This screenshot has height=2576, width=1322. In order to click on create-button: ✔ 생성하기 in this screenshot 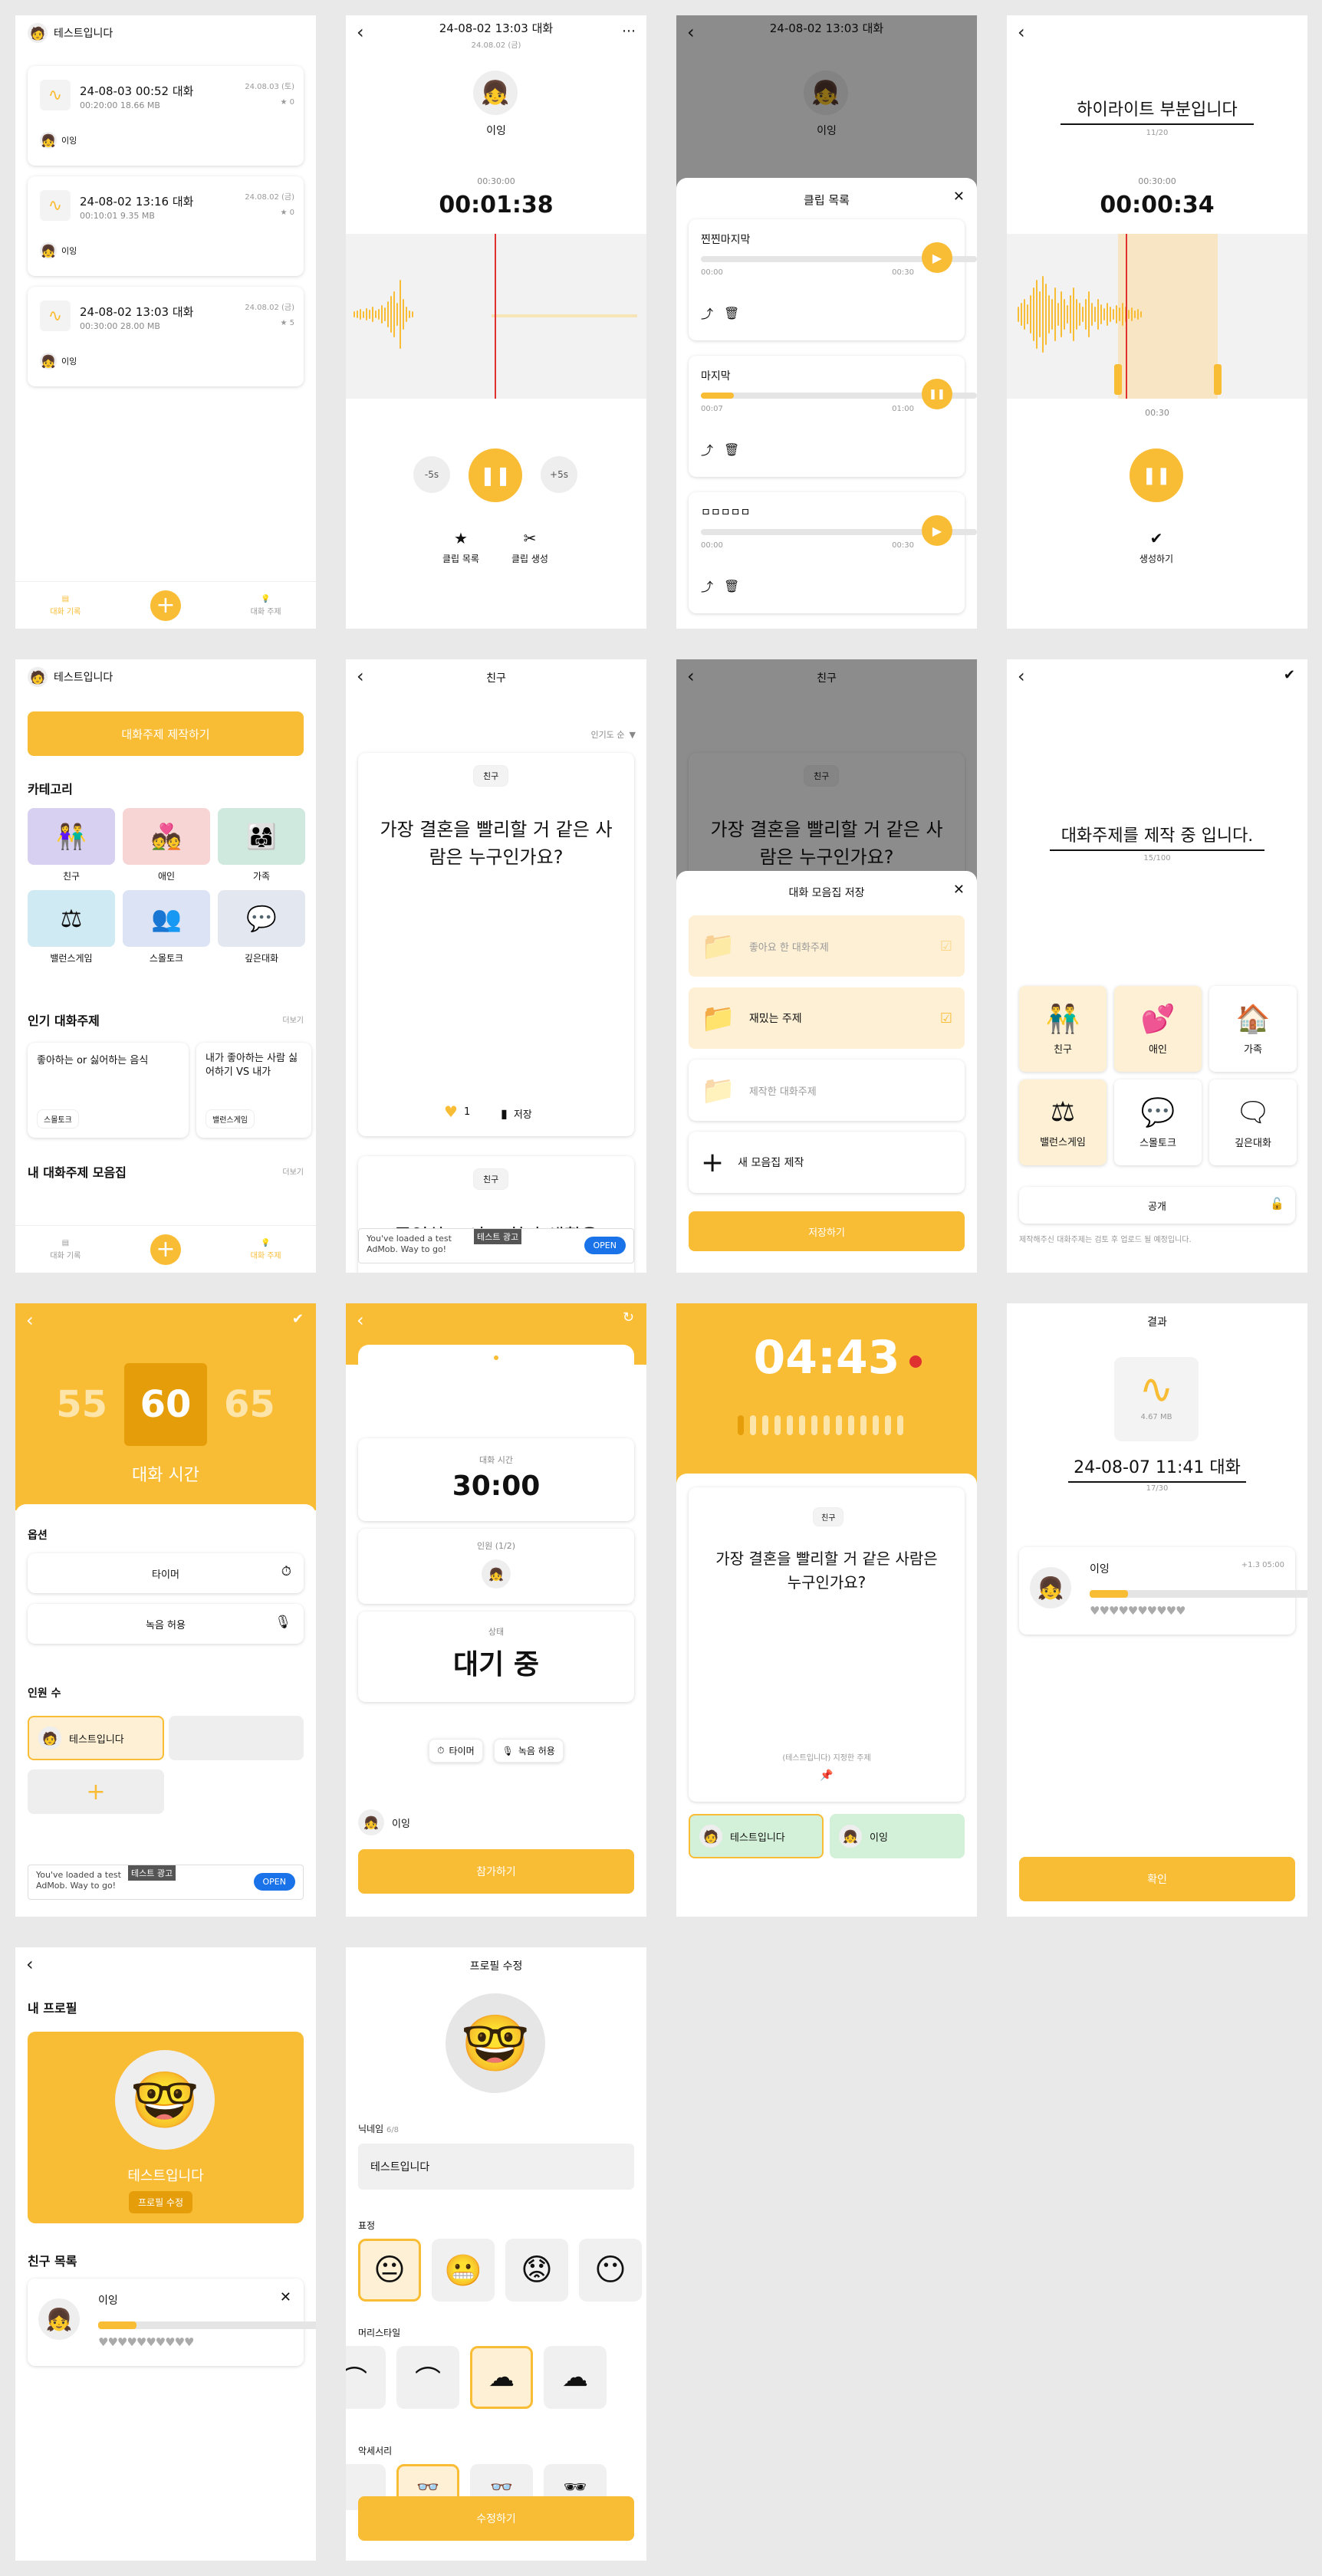, I will do `click(1156, 547)`.